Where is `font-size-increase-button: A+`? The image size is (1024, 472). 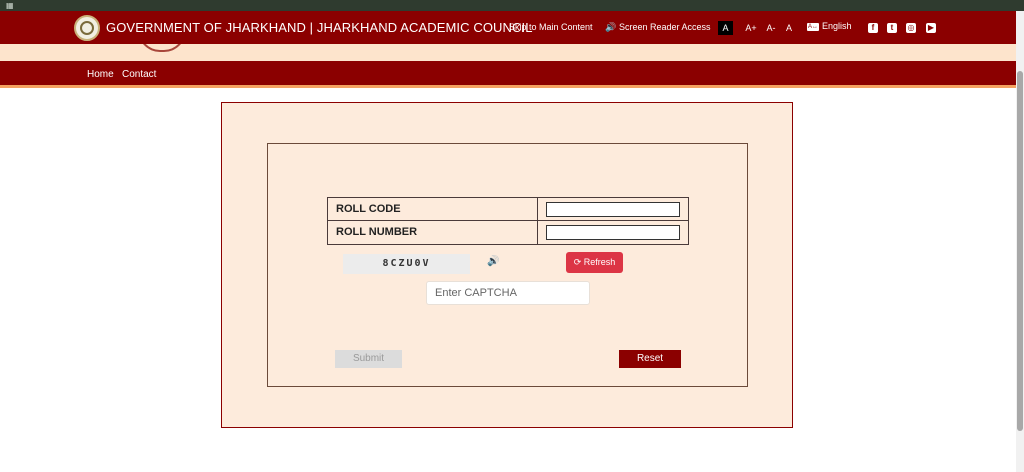 font-size-increase-button: A+ is located at coordinates (751, 28).